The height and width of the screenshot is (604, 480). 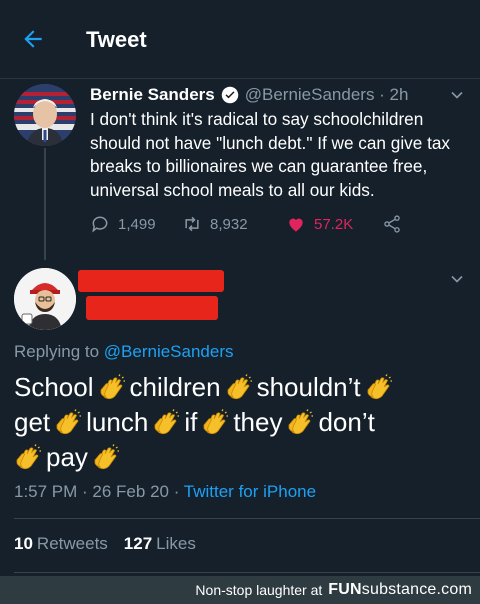 I want to click on author-handle: @BernieSanders · 2h, so click(x=326, y=94).